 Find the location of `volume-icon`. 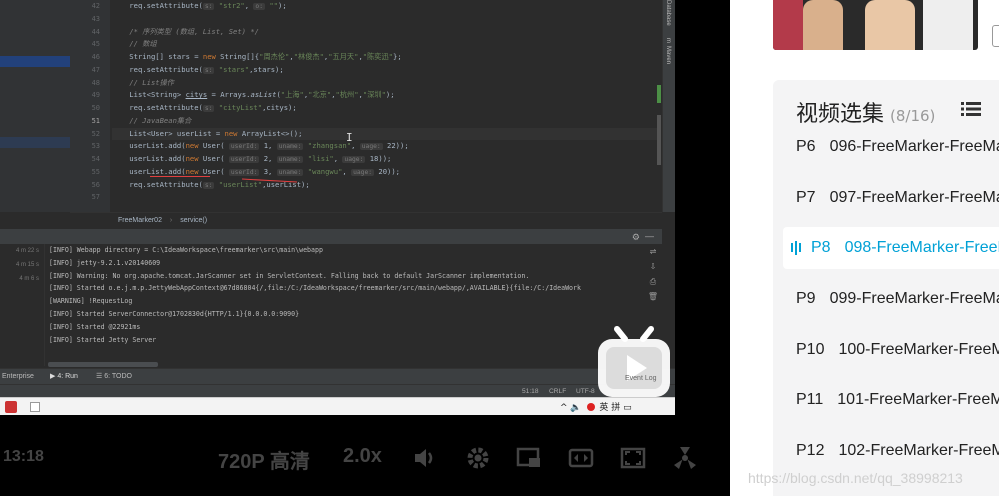

volume-icon is located at coordinates (425, 458).